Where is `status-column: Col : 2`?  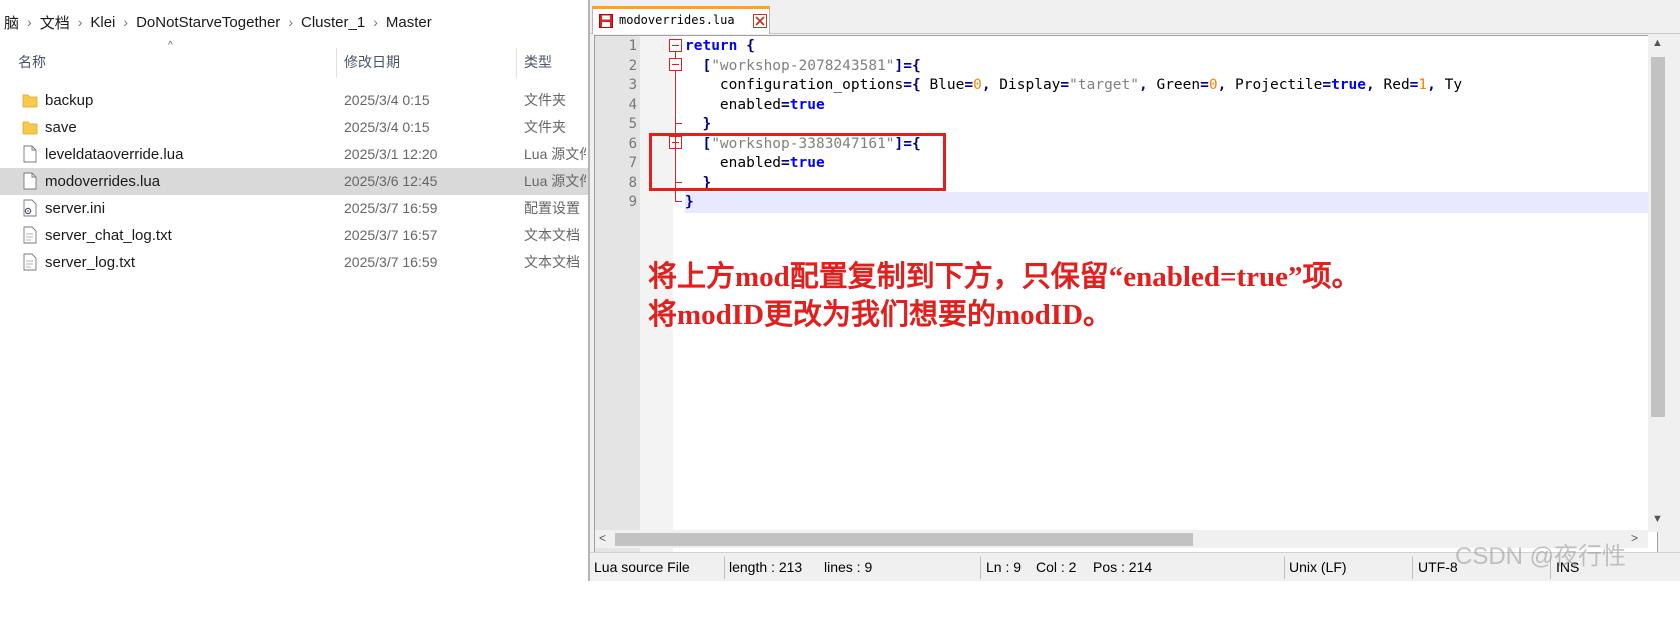 status-column: Col : 2 is located at coordinates (1056, 567).